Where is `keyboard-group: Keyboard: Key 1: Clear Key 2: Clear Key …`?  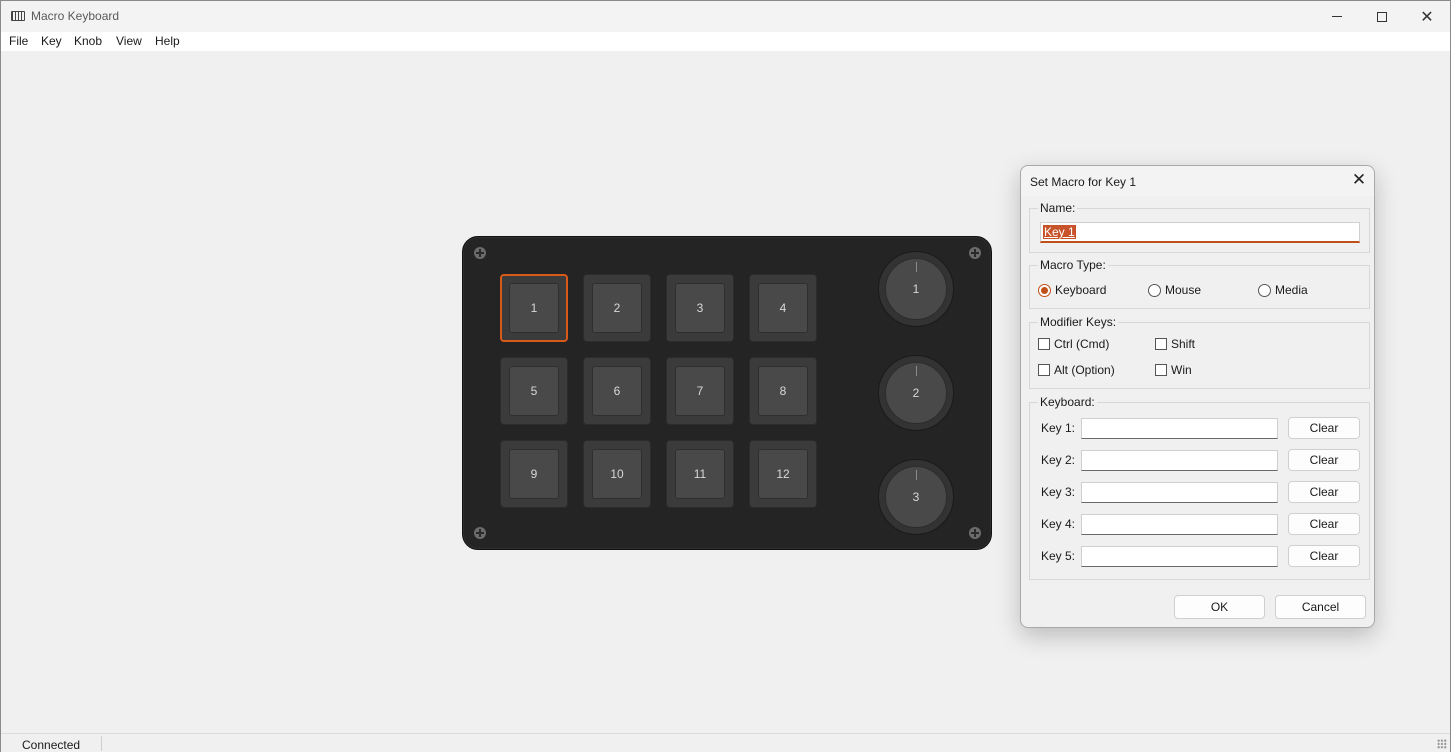 keyboard-group: Keyboard: Key 1: Clear Key 2: Clear Key … is located at coordinates (1199, 487).